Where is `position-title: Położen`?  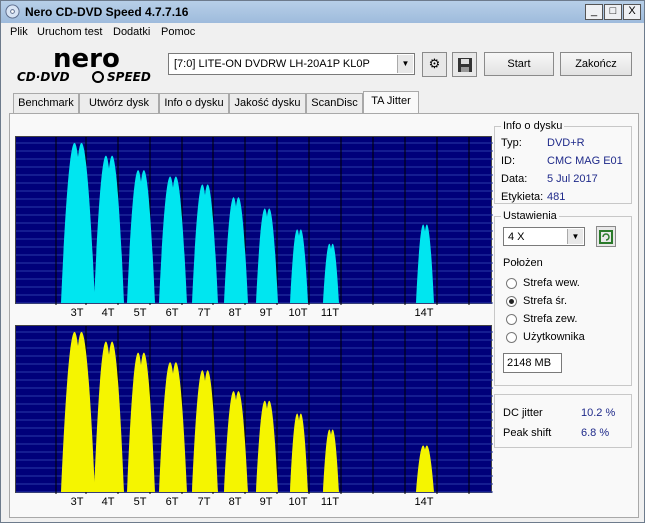 position-title: Położen is located at coordinates (523, 263).